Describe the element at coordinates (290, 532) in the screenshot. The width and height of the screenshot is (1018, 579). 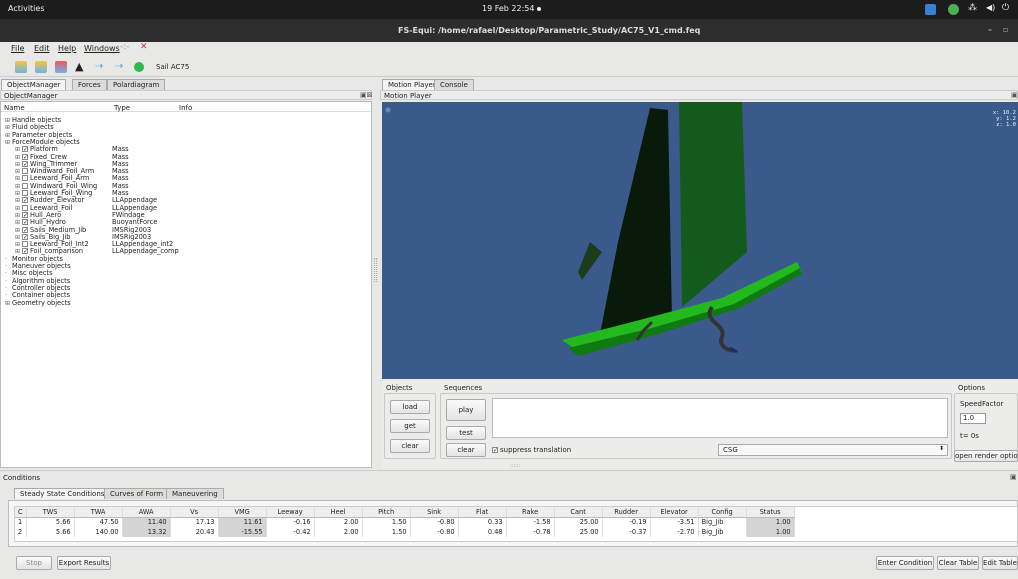
I see `table-cell: -0.42` at that location.